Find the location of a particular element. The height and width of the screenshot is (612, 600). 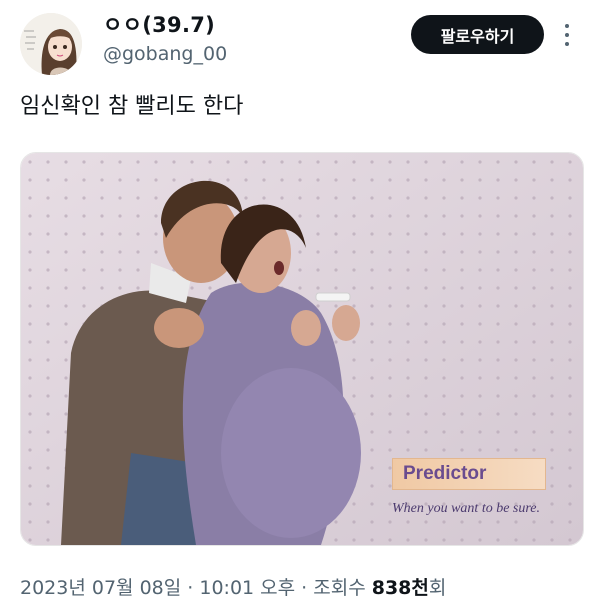

views-label: 조회수 is located at coordinates (342, 588).